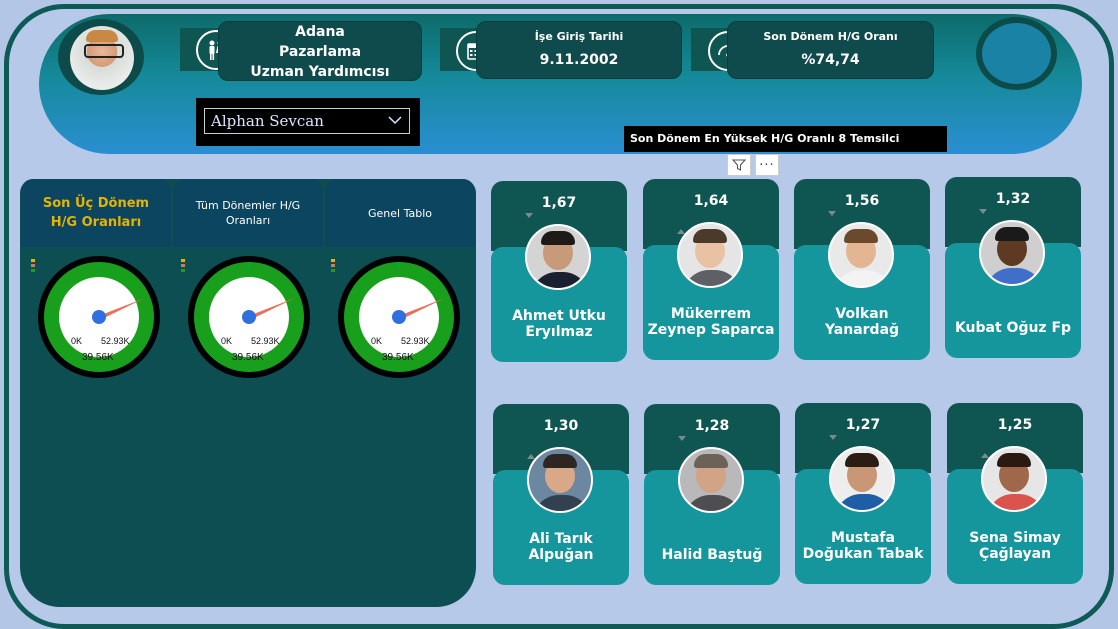  What do you see at coordinates (267, 121) in the screenshot?
I see `dropdown-selected-value: Alphan Sevcan` at bounding box center [267, 121].